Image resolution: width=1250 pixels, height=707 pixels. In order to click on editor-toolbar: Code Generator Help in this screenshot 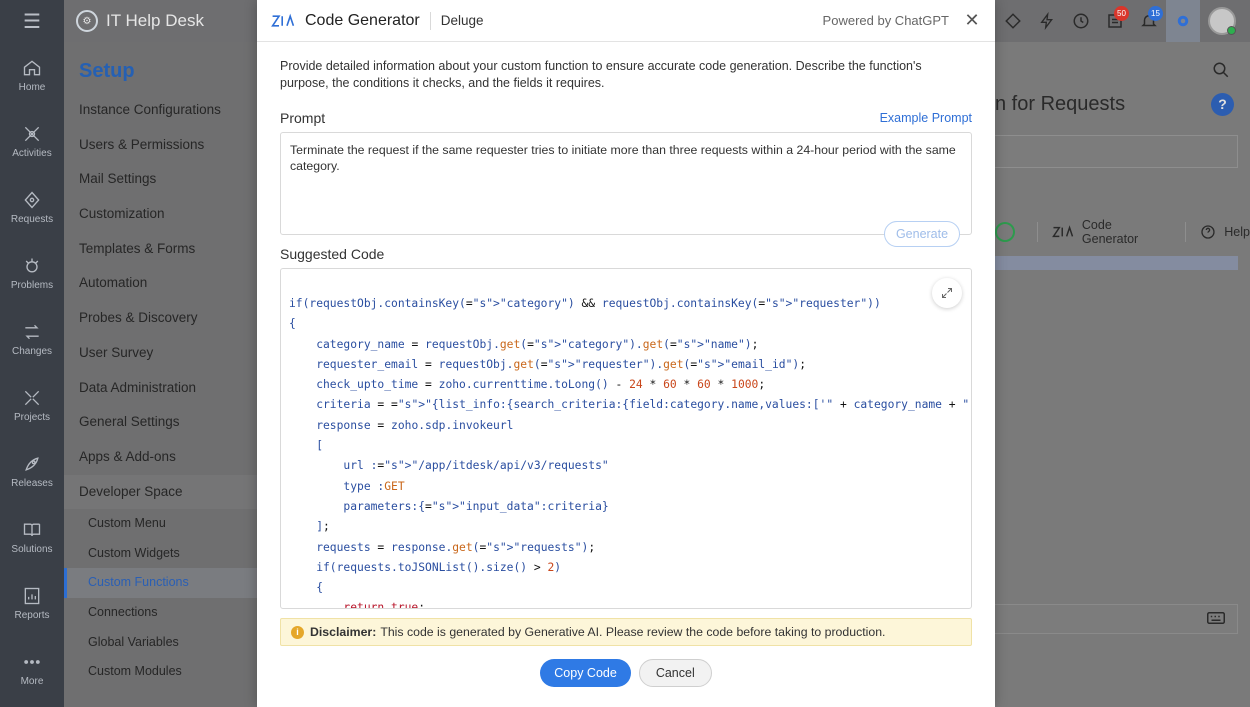, I will do `click(1122, 232)`.